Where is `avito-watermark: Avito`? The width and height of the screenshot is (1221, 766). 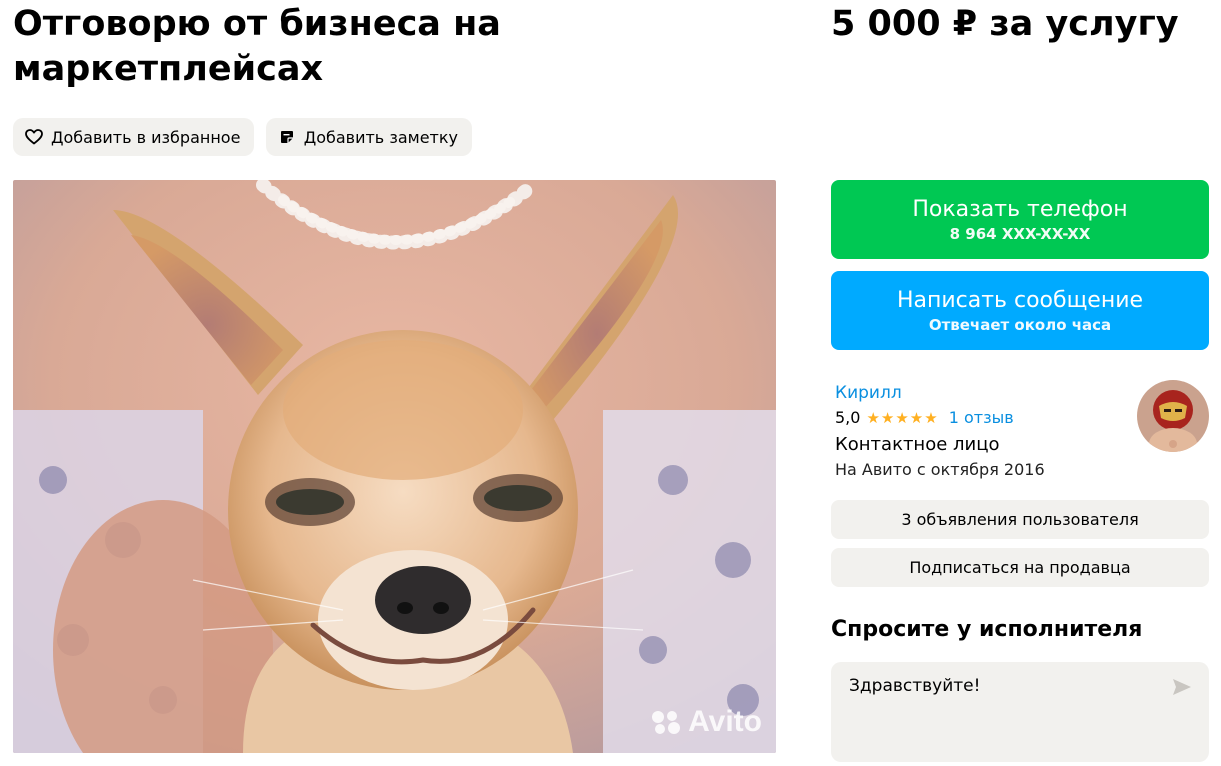
avito-watermark: Avito is located at coordinates (706, 722).